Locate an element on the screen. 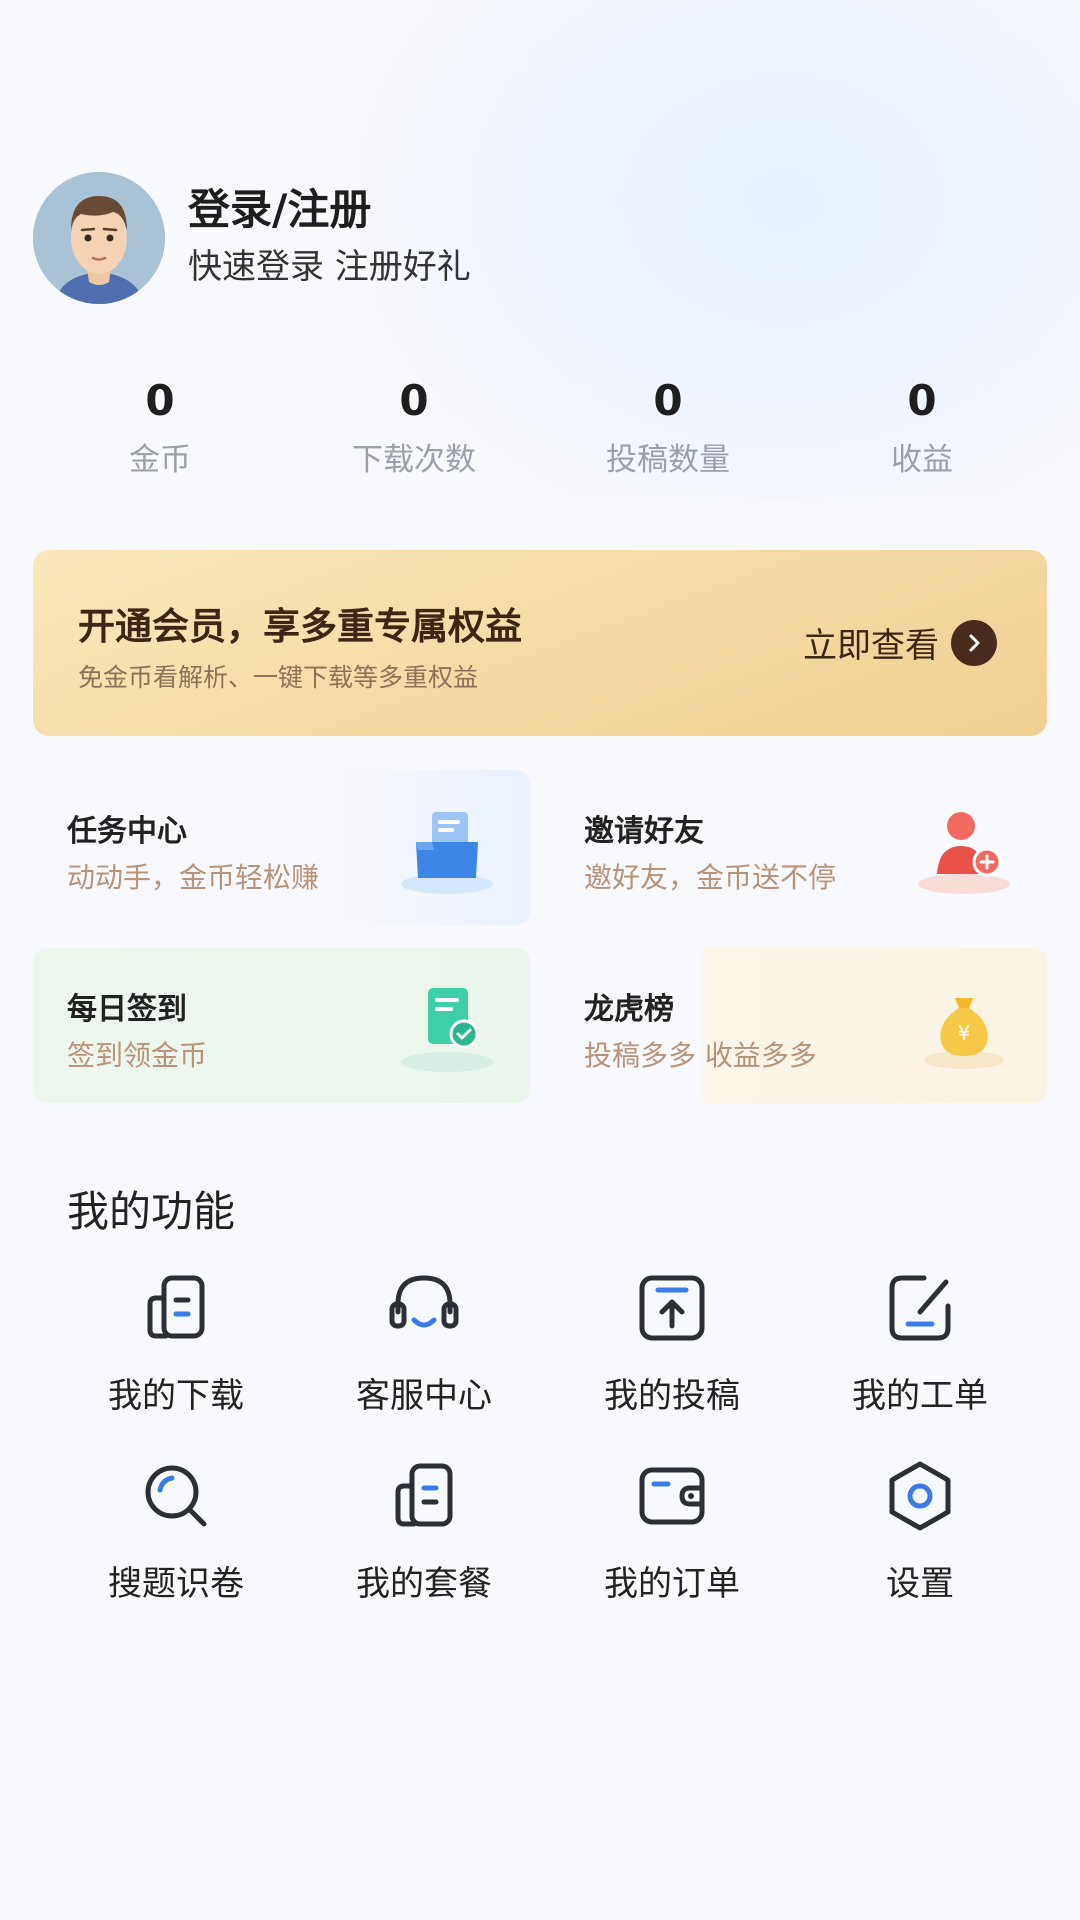 The image size is (1080, 1920). card-invite-friends: 邀请好友 邀好友，金币送不停 is located at coordinates (798, 847).